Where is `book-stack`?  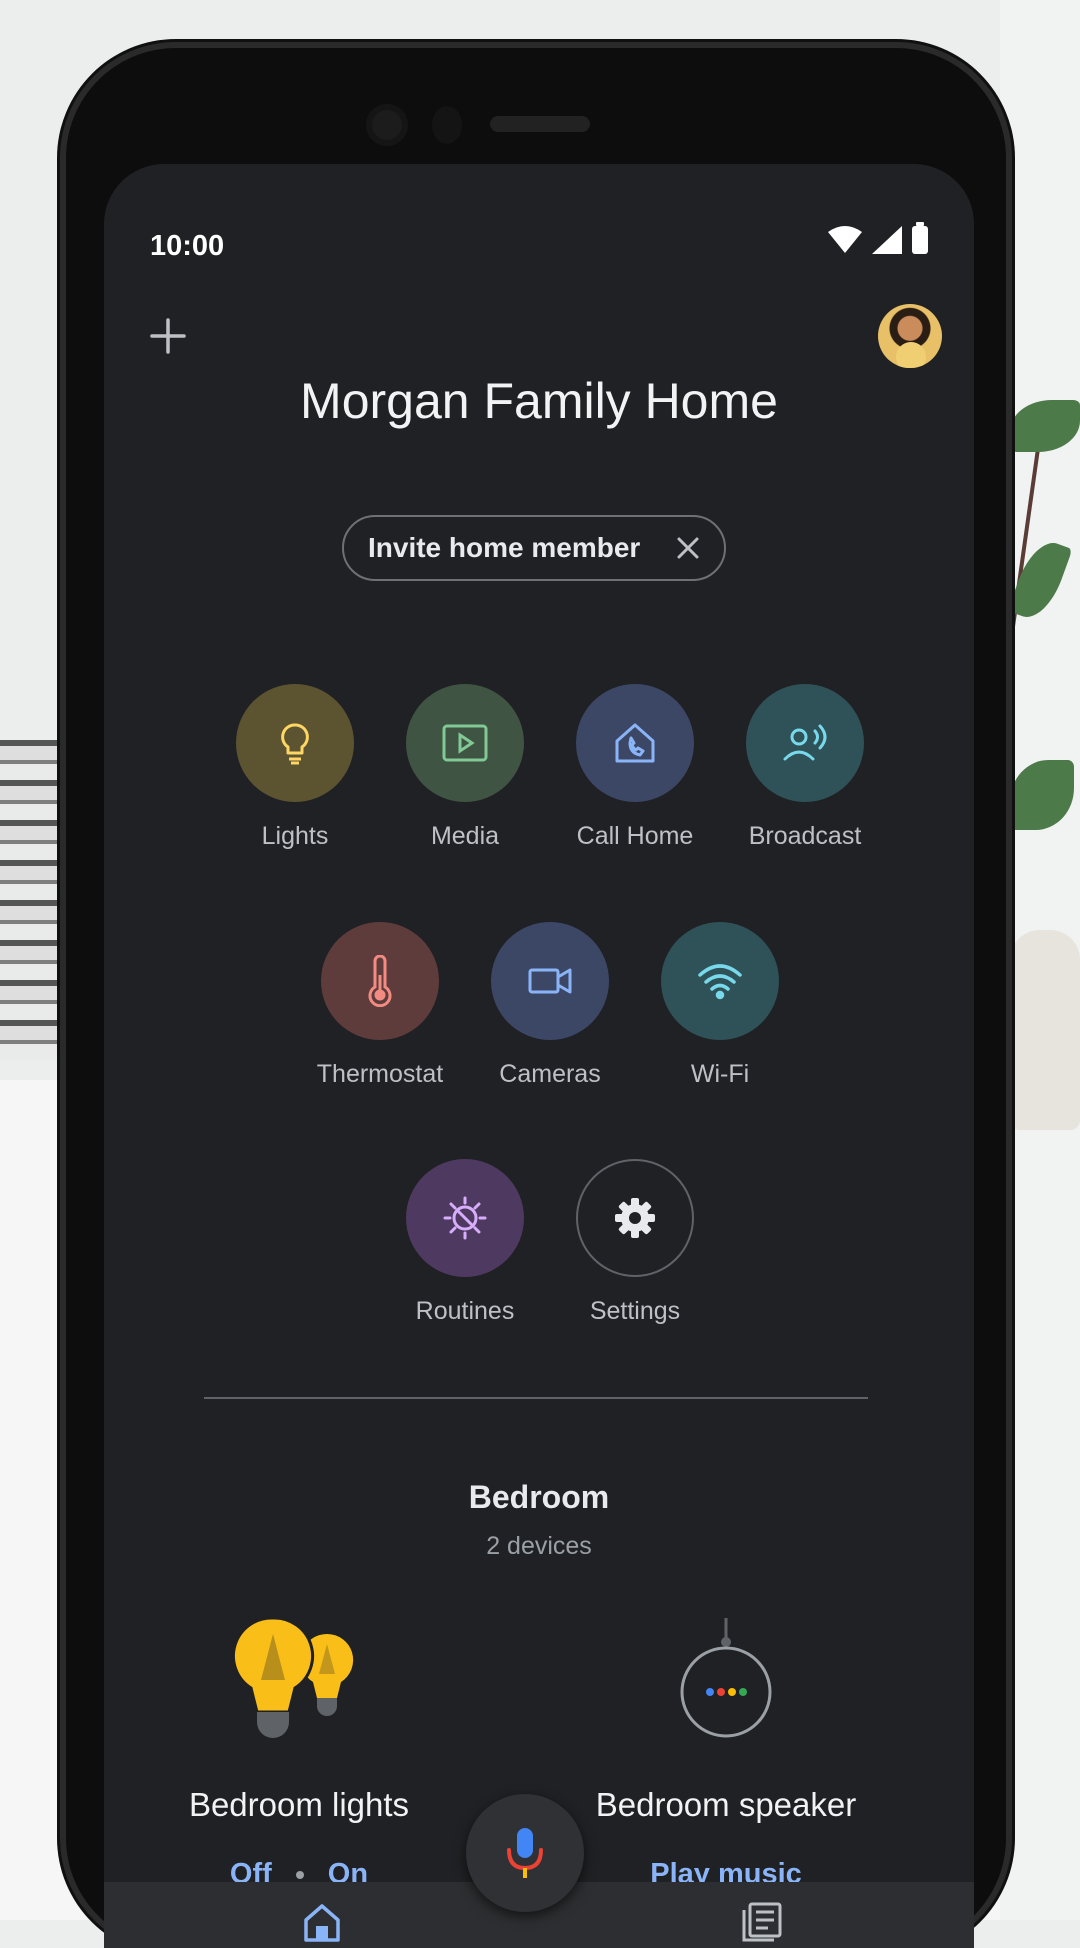
book-stack is located at coordinates (35, 900).